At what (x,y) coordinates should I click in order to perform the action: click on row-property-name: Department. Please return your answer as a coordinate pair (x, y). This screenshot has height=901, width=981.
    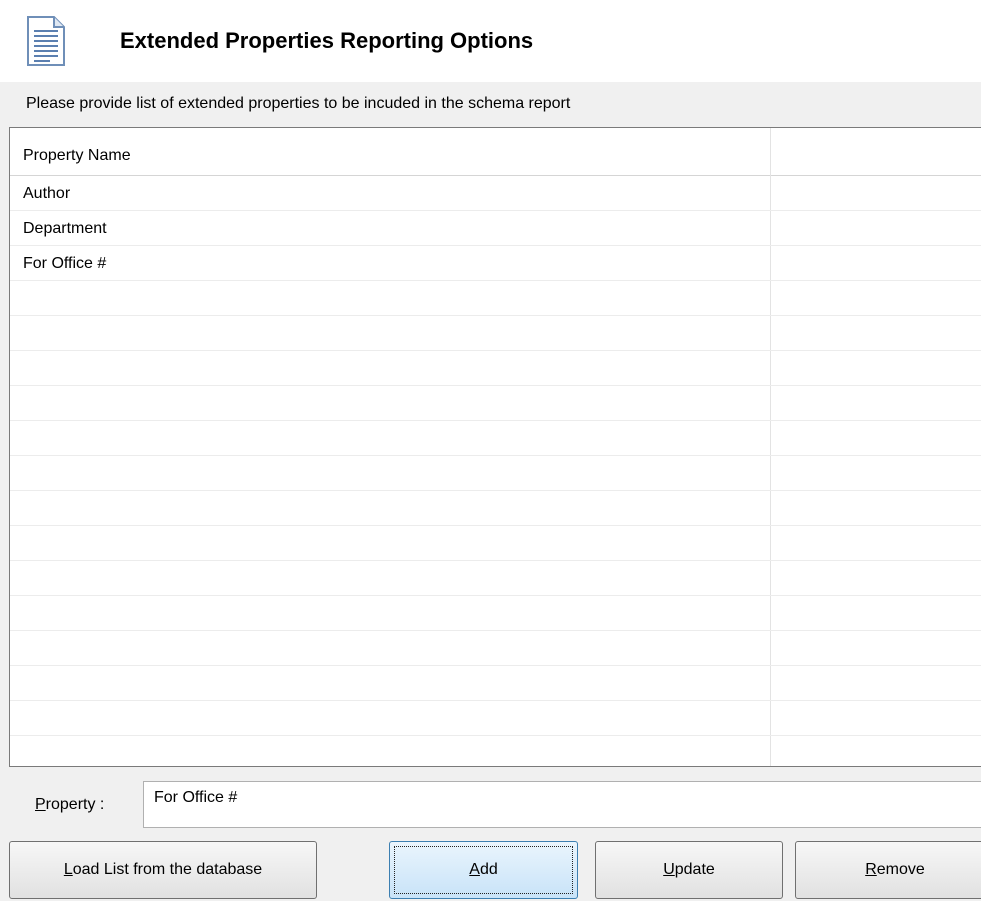
    Looking at the image, I should click on (65, 228).